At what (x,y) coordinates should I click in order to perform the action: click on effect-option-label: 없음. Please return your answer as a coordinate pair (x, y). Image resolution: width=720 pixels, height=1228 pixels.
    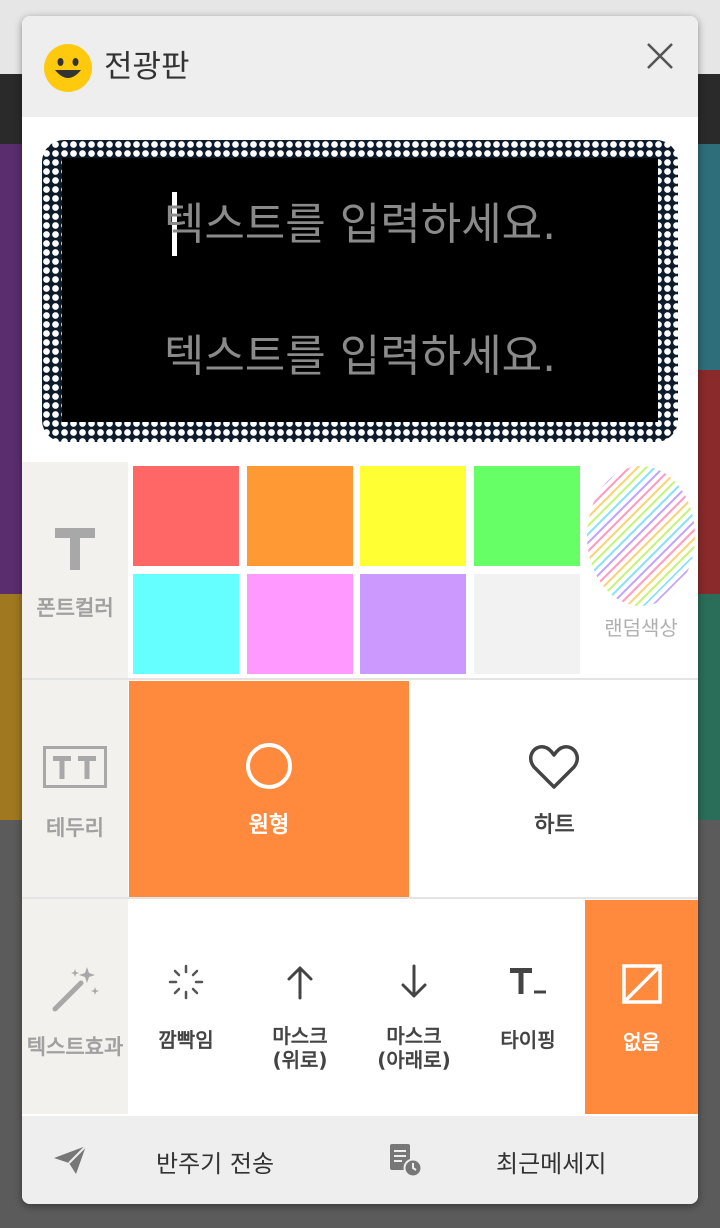
    Looking at the image, I should click on (641, 1042).